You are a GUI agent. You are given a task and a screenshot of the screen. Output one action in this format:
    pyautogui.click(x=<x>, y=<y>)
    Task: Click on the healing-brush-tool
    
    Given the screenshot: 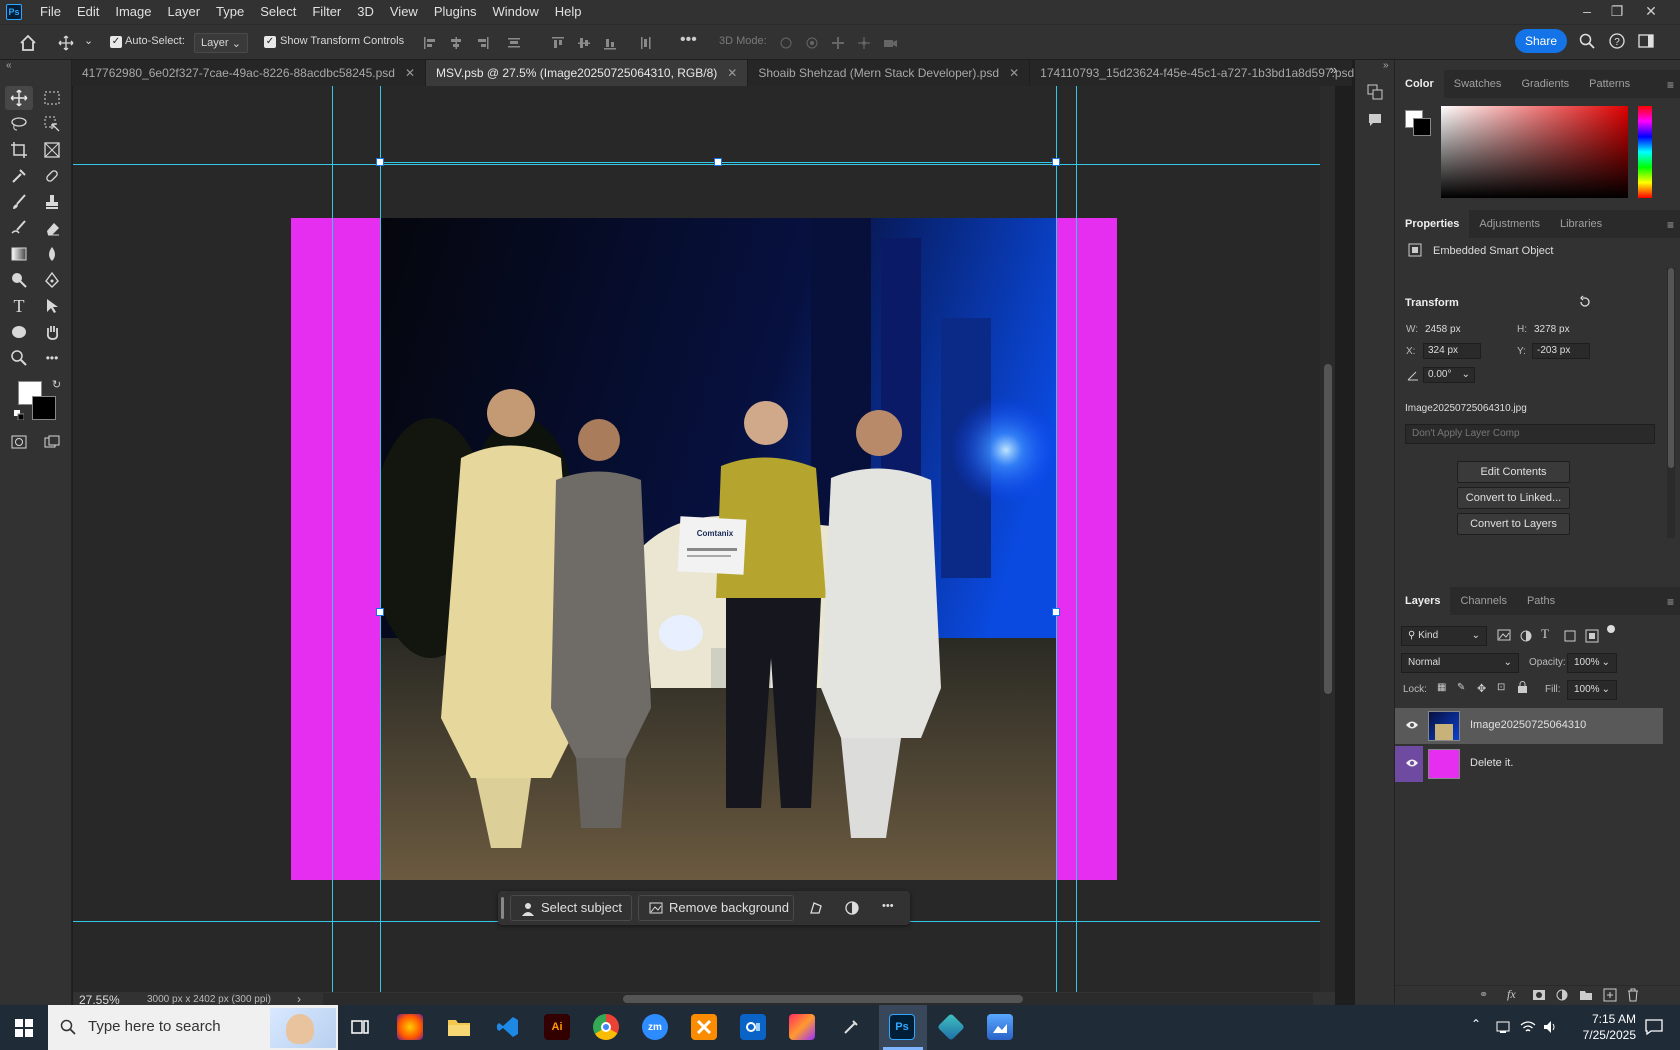 What is the action you would take?
    pyautogui.click(x=52, y=176)
    